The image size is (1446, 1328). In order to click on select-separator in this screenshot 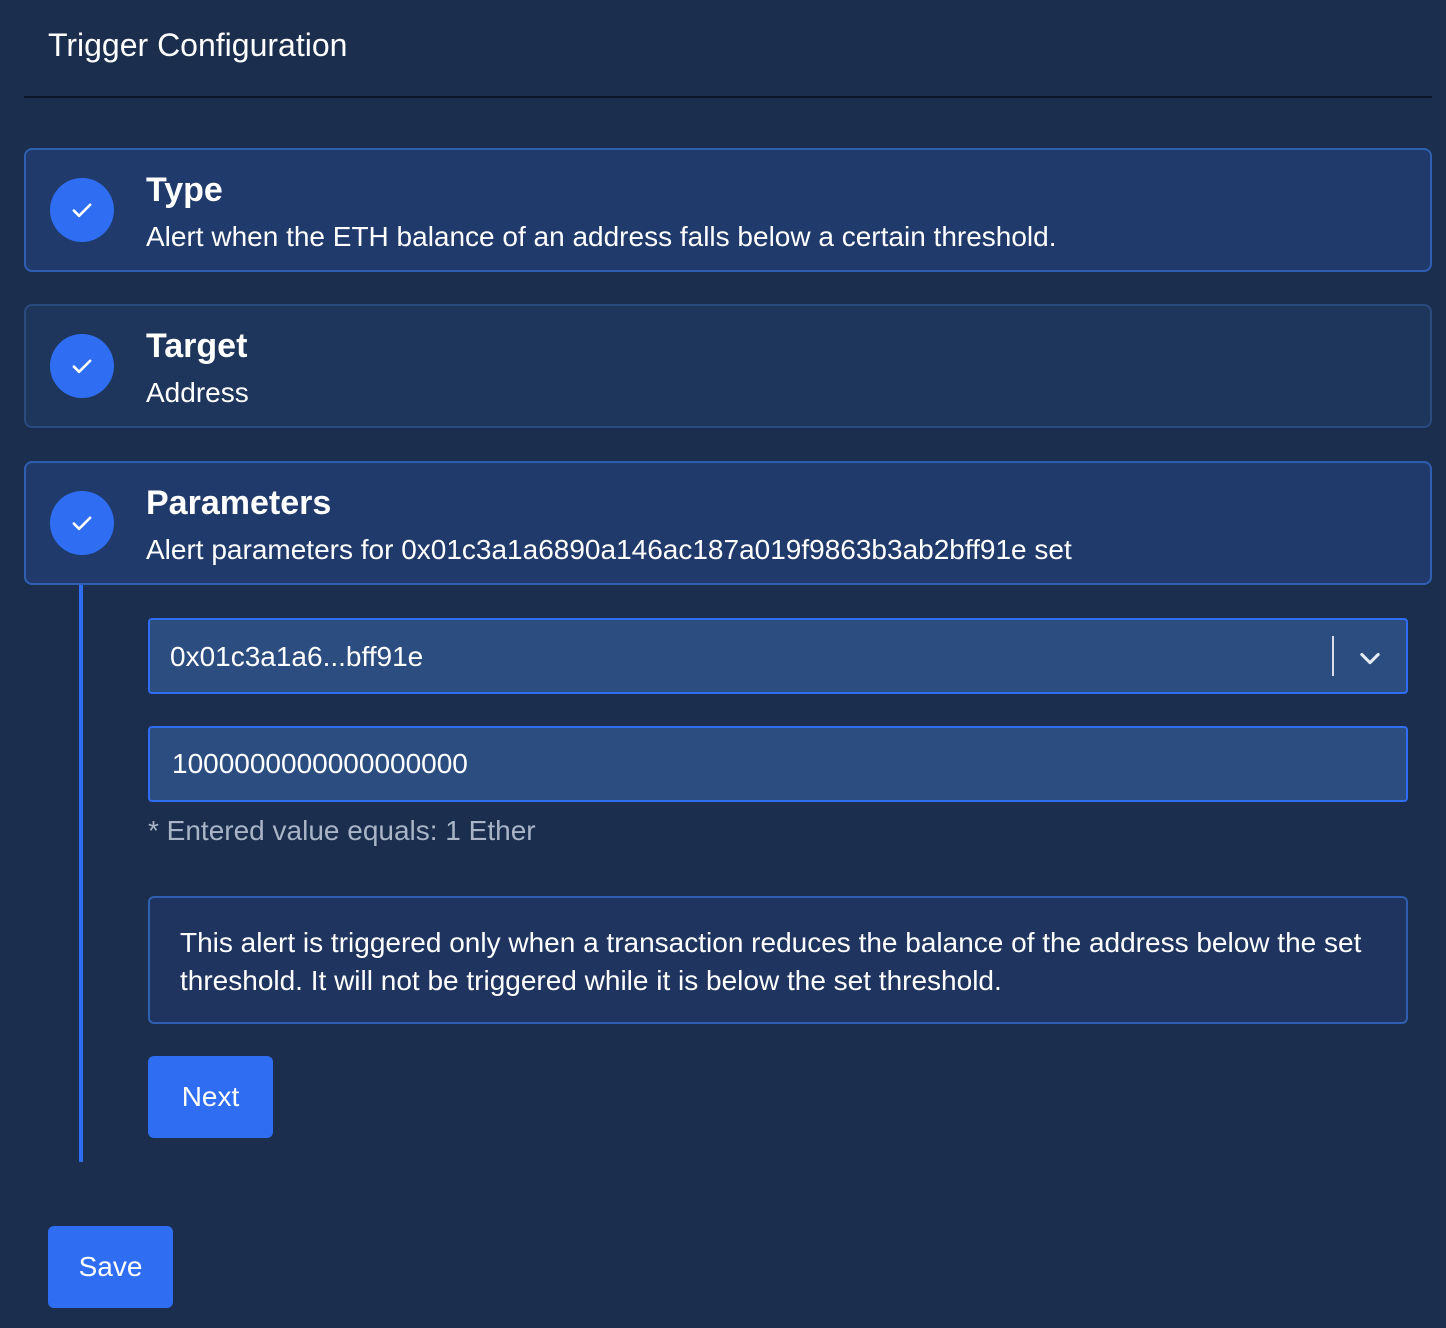, I will do `click(1333, 656)`.